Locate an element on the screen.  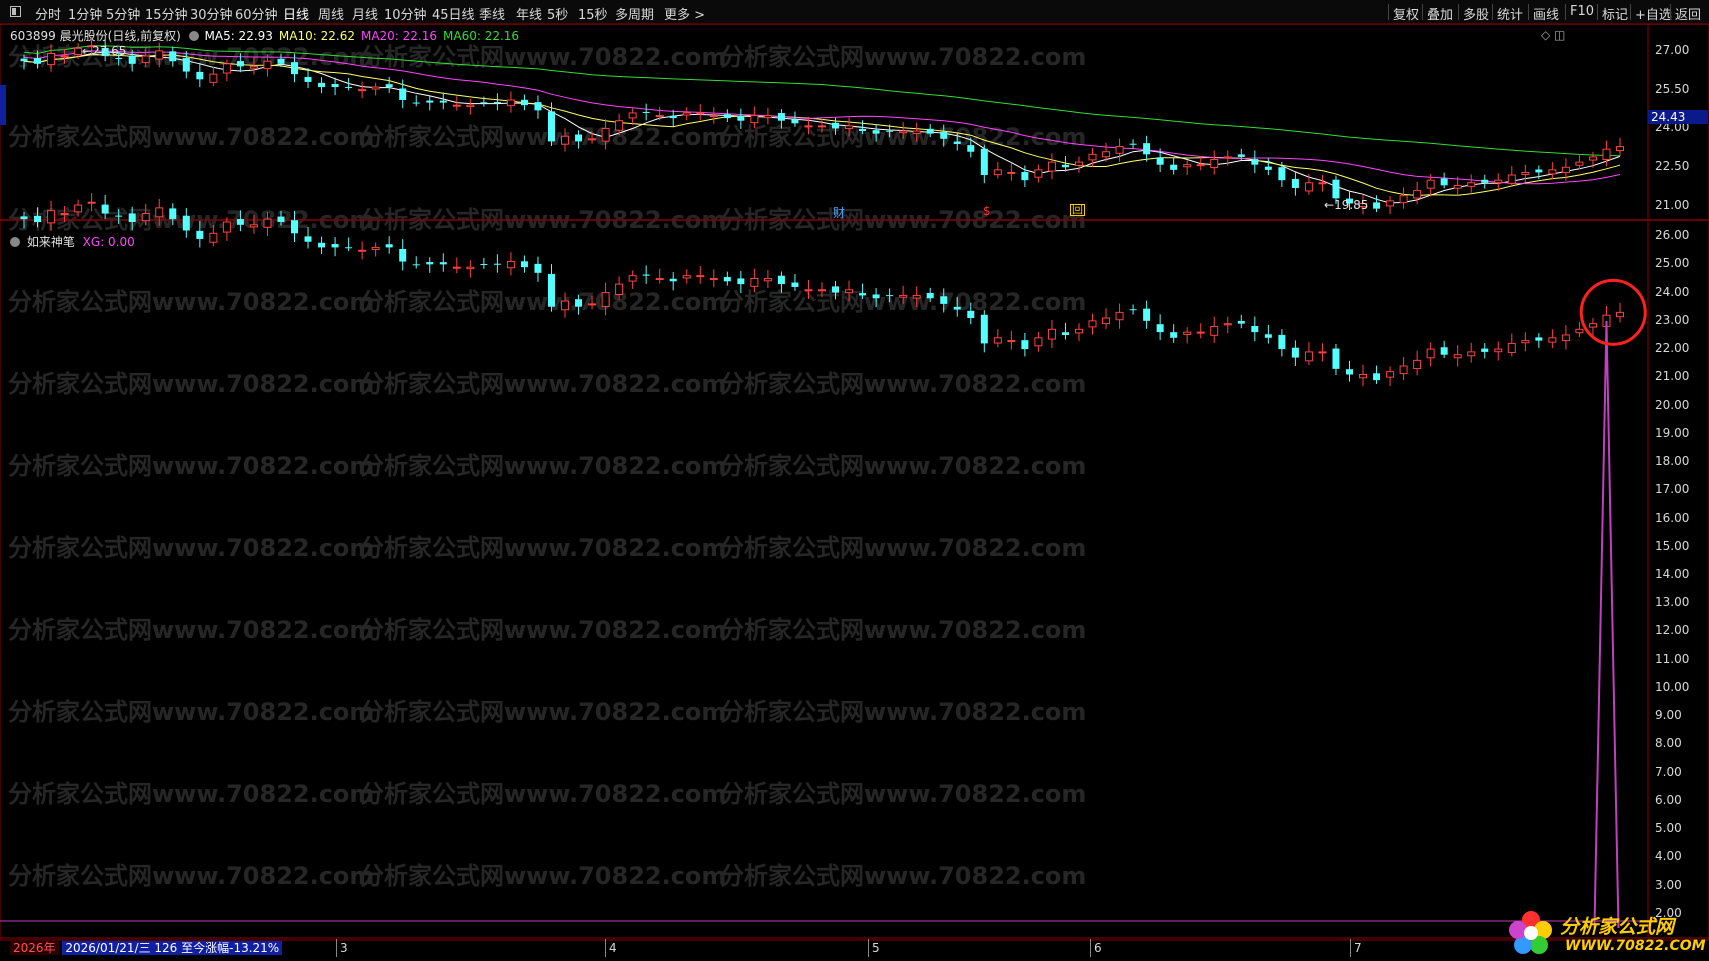
month-tick: 7 is located at coordinates (1356, 948).